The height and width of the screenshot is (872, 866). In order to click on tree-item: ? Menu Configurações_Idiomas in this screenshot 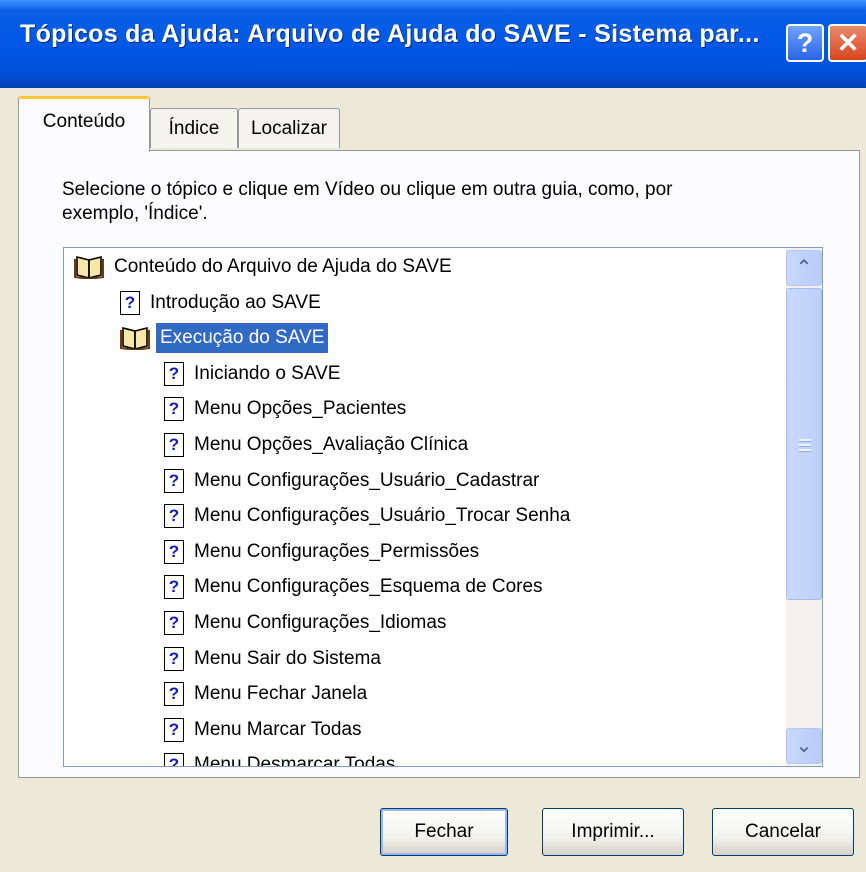, I will do `click(307, 623)`.